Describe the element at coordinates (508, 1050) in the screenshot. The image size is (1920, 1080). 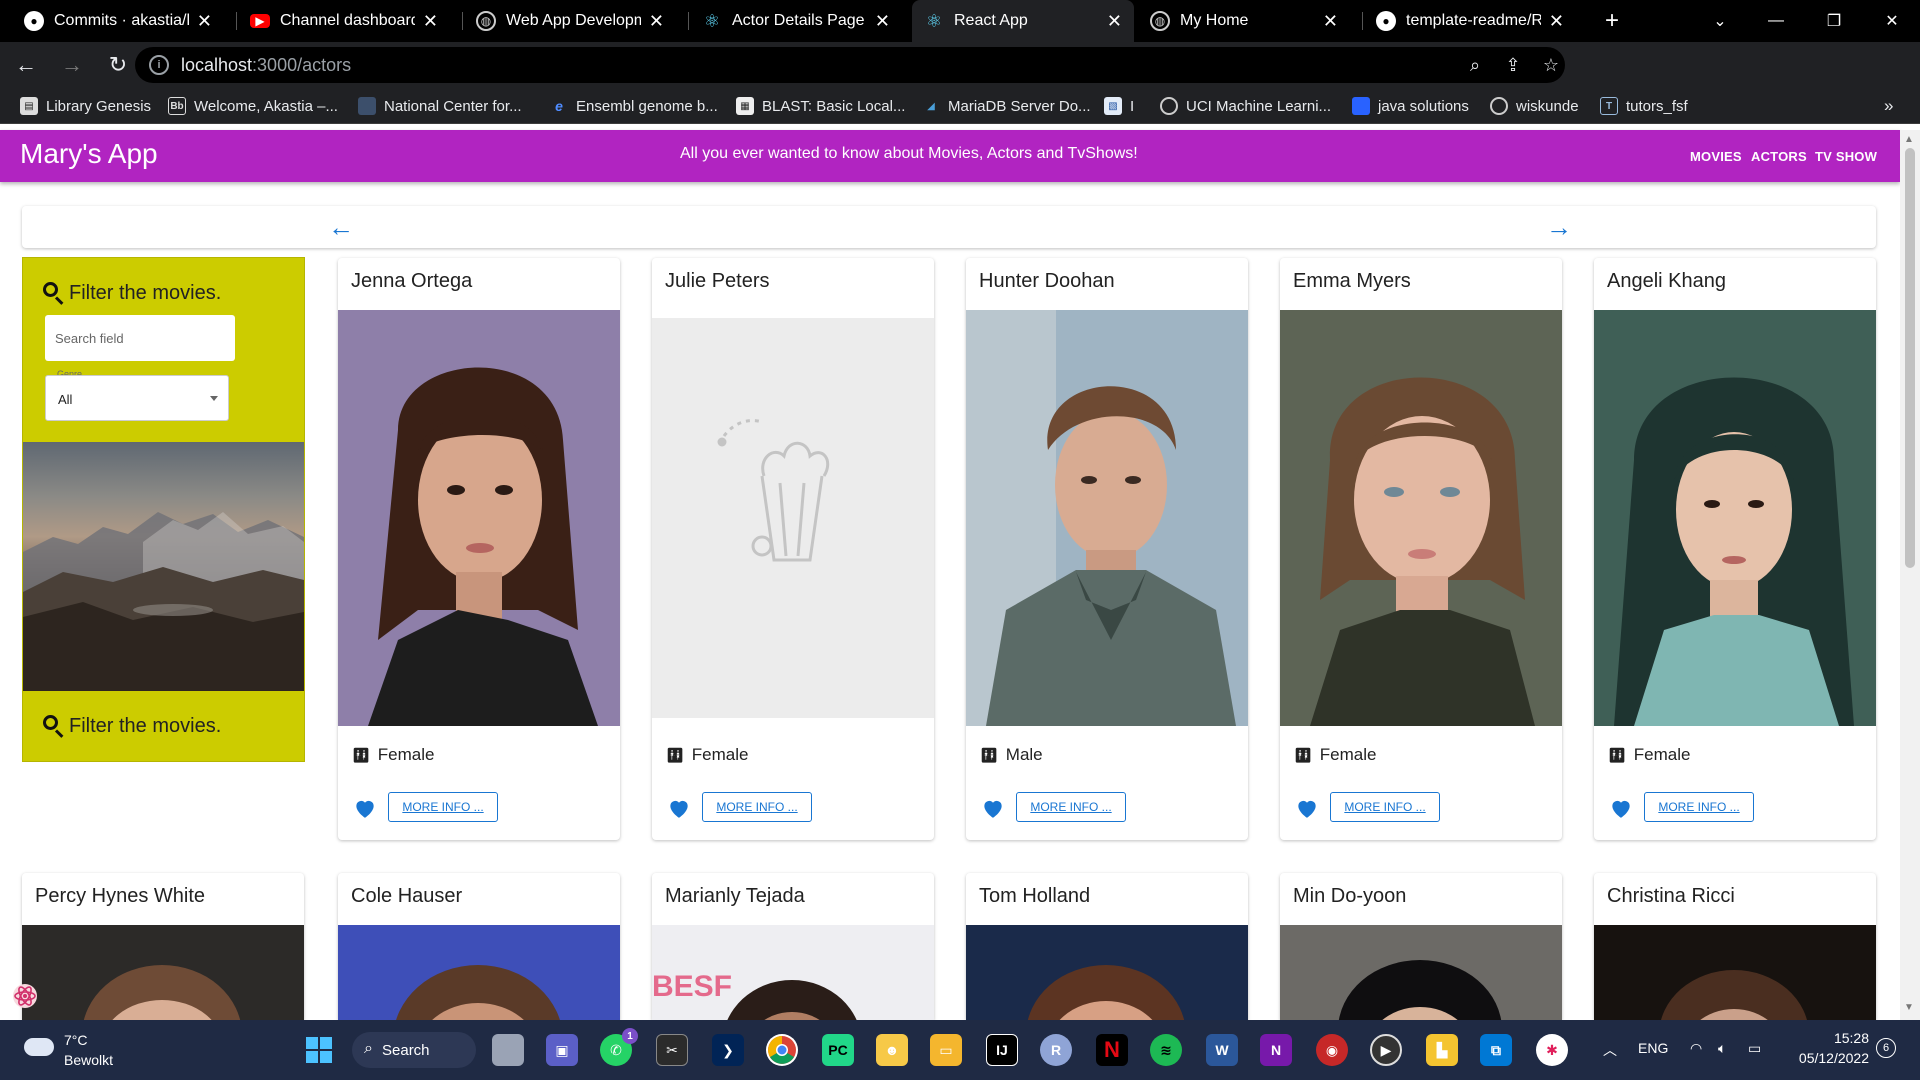
I see `task-view-icon` at that location.